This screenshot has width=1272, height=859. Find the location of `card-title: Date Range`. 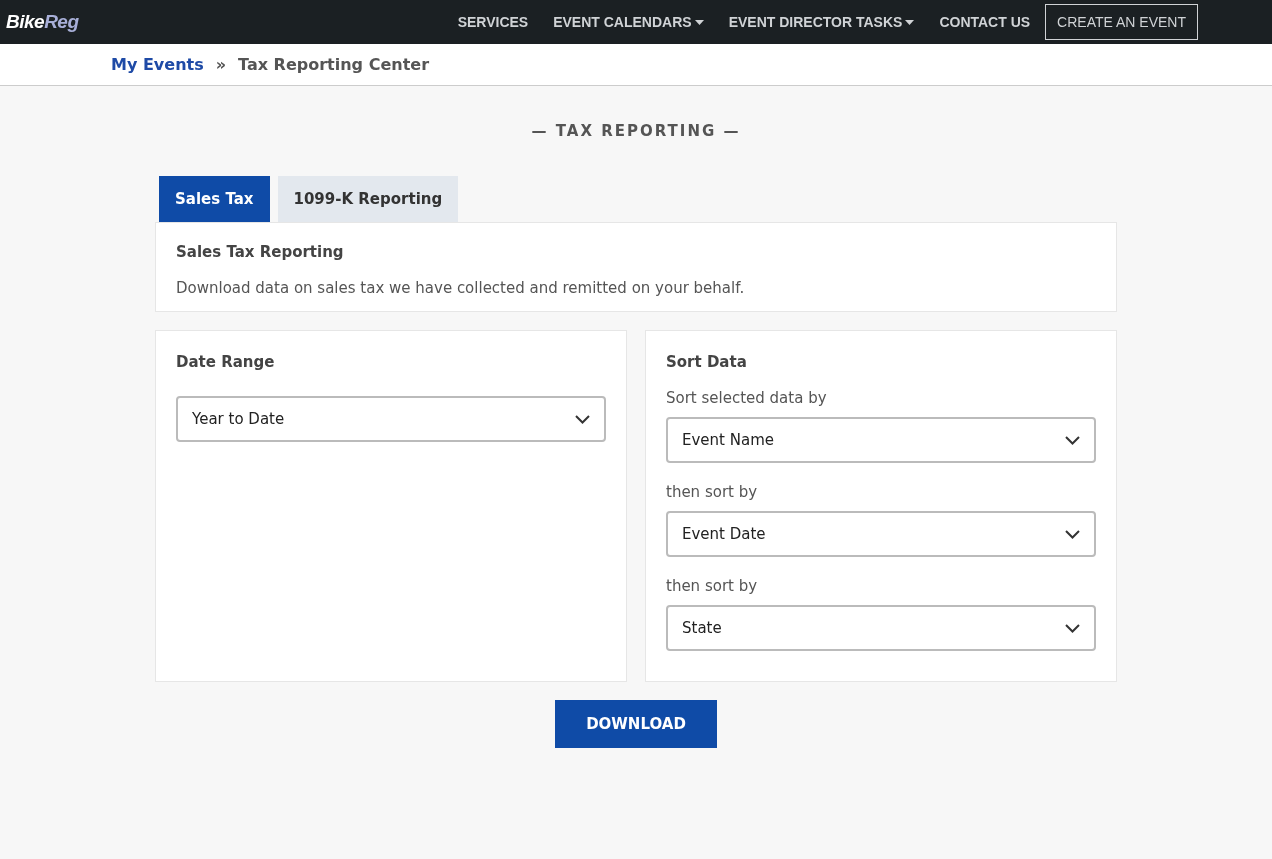

card-title: Date Range is located at coordinates (226, 362).